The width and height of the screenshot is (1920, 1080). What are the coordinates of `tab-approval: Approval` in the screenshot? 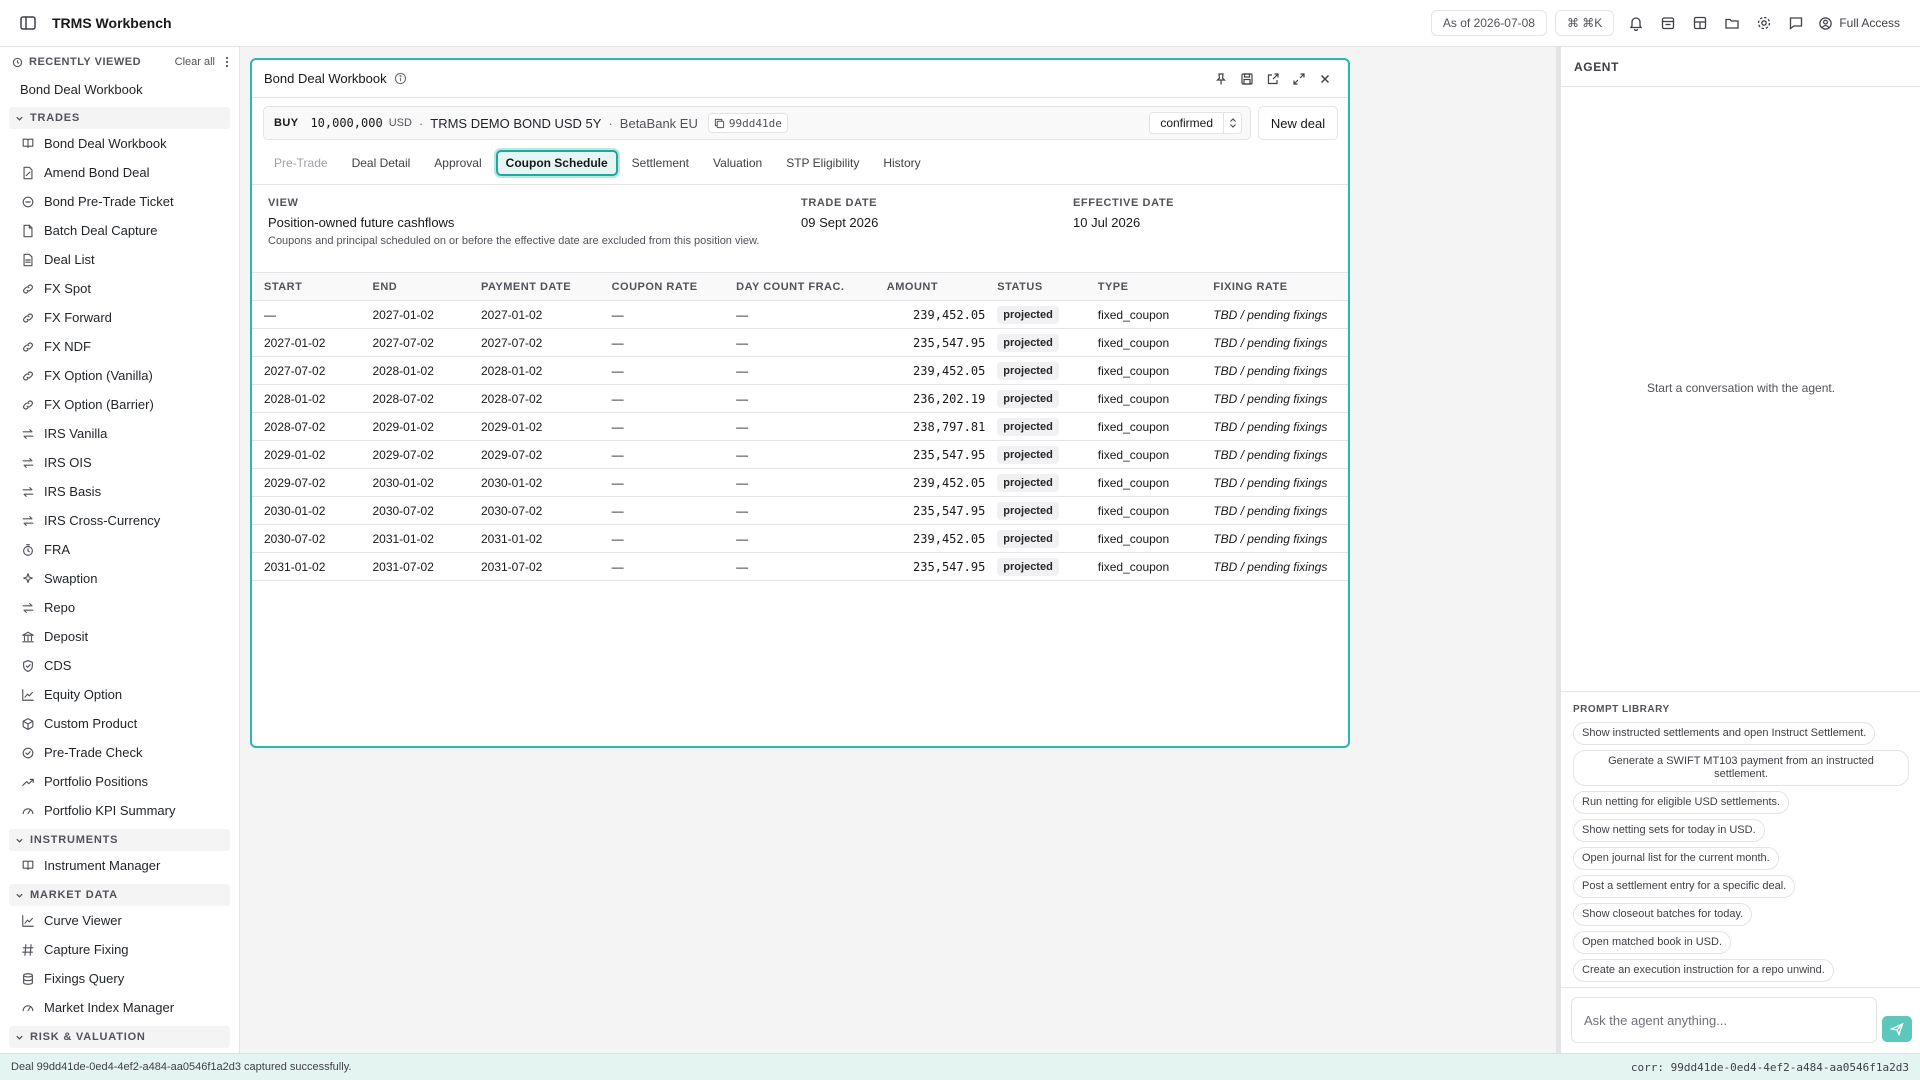 It's located at (457, 163).